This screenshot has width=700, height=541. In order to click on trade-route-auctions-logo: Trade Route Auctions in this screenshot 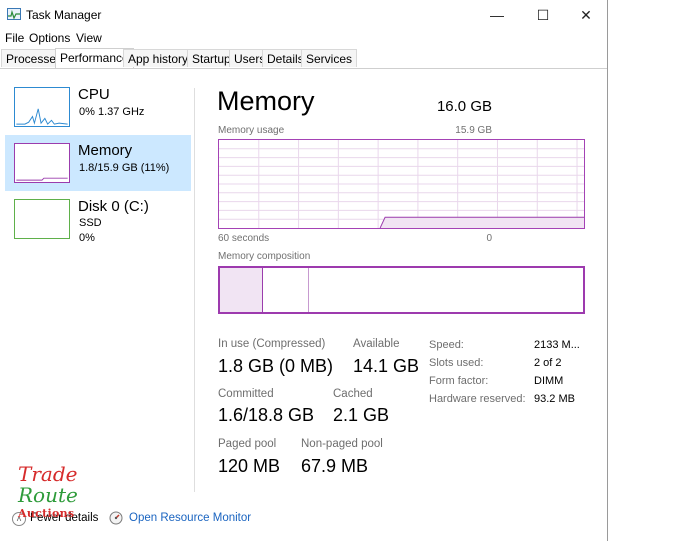, I will do `click(52, 494)`.